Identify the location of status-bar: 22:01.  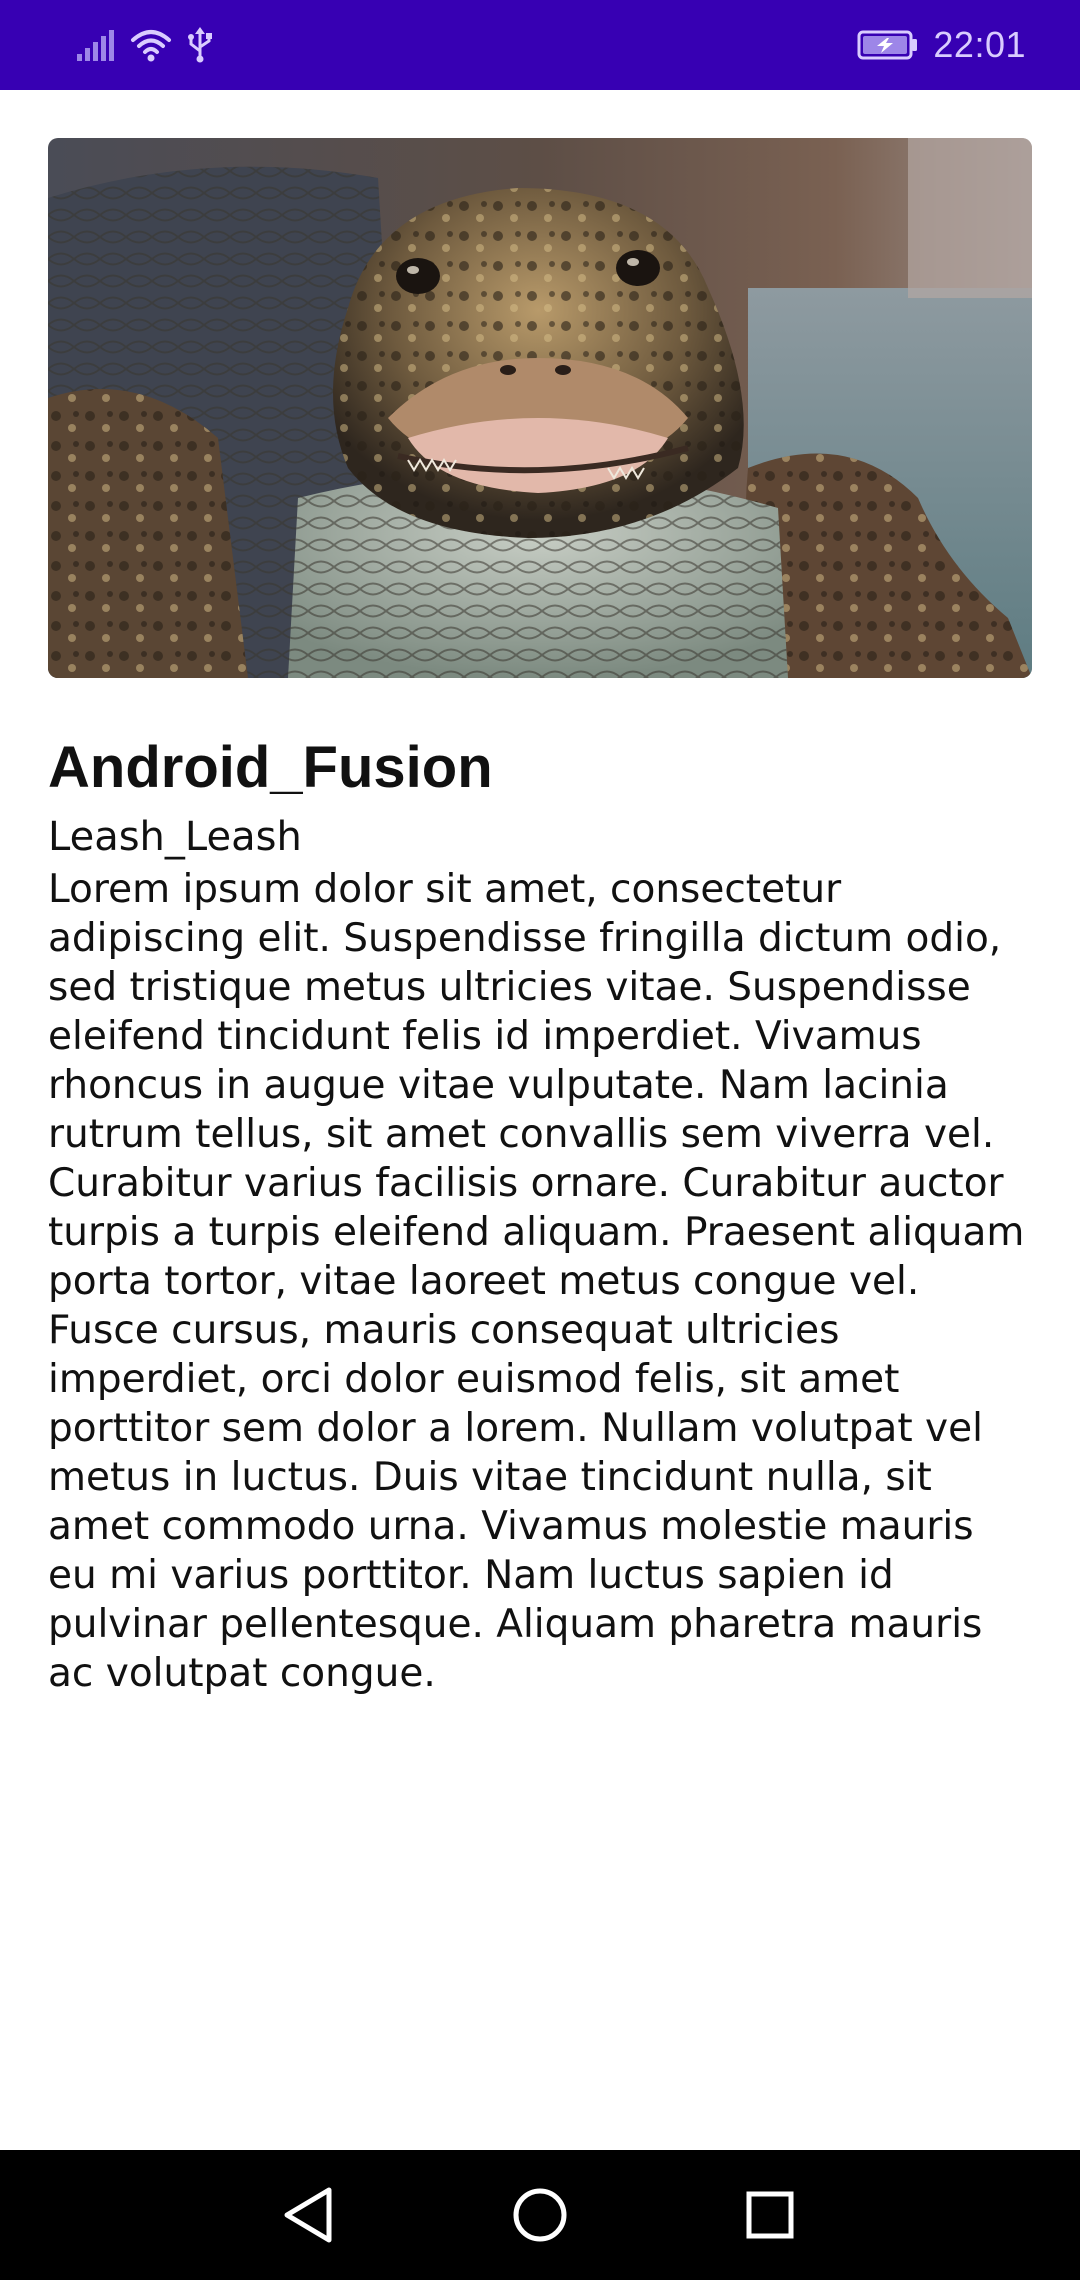
(540, 45).